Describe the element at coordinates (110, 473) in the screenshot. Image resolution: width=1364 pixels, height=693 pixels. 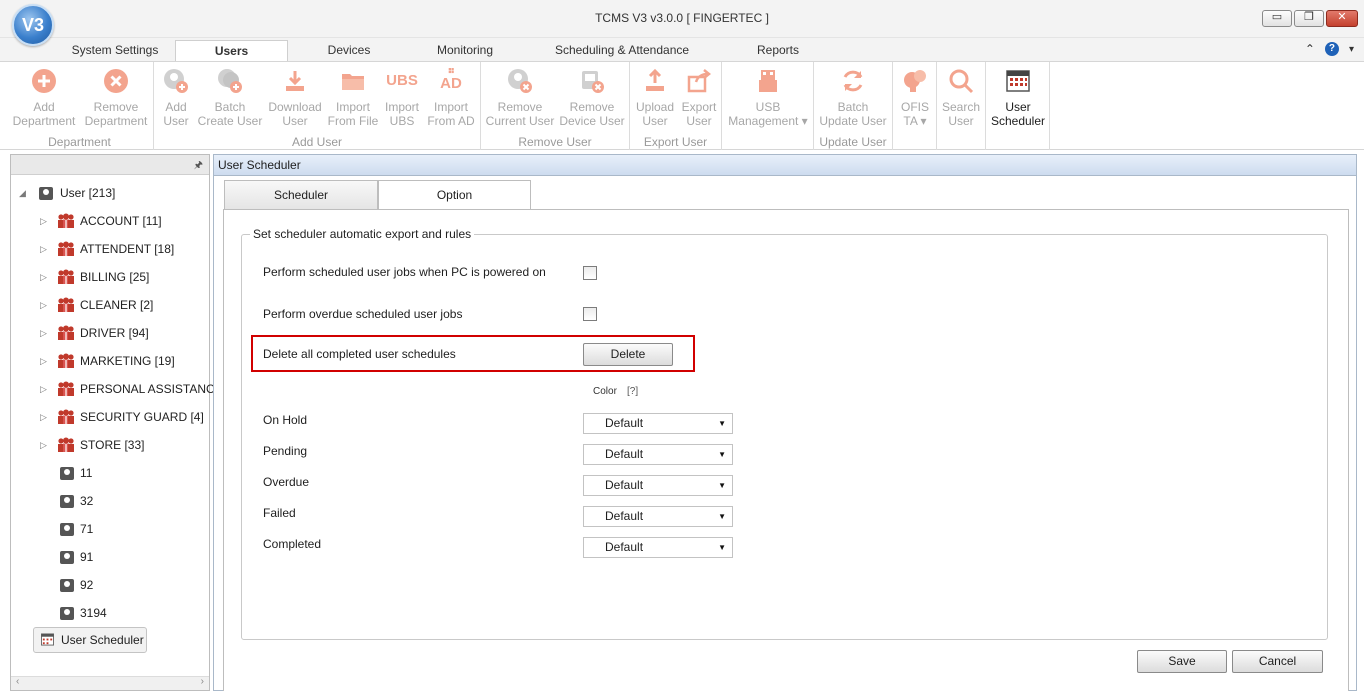
I see `tree-user-item: 11` at that location.